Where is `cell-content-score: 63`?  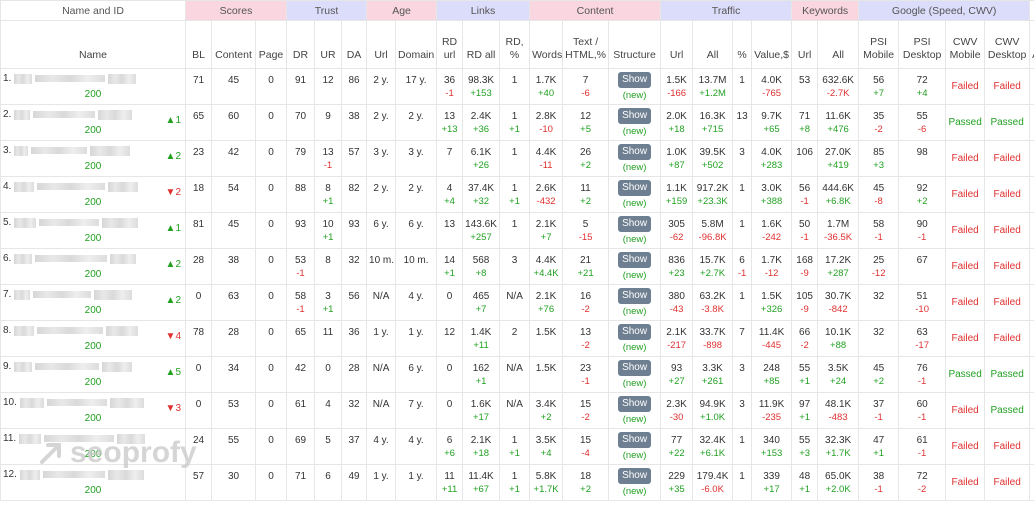 cell-content-score: 63 is located at coordinates (233, 302).